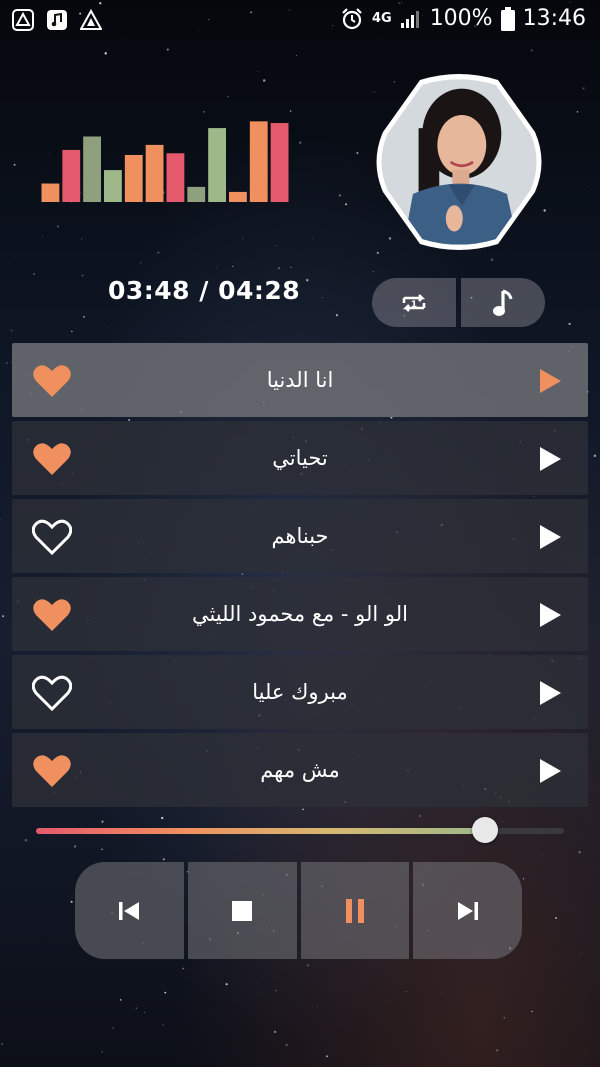 Image resolution: width=600 pixels, height=1067 pixels. I want to click on pause-icon, so click(354, 910).